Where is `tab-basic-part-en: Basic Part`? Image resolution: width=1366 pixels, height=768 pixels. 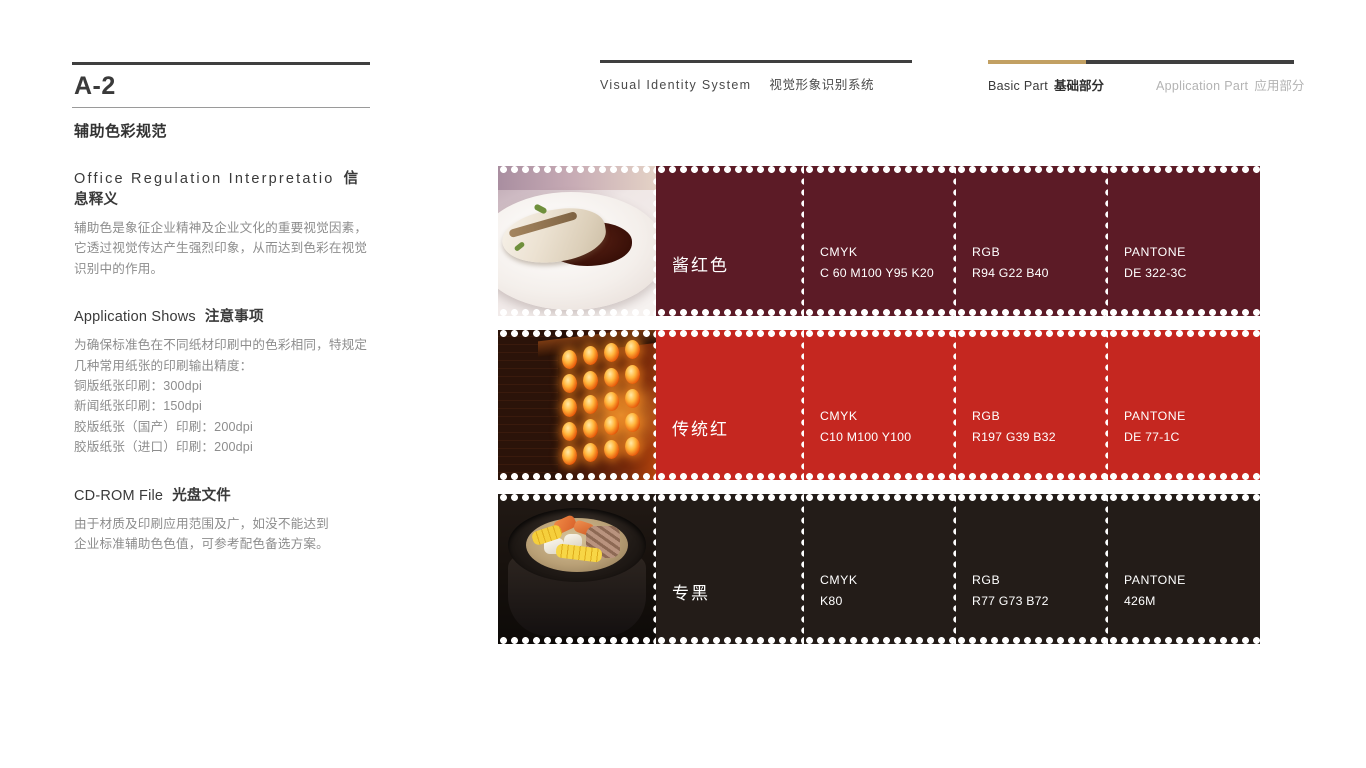
tab-basic-part-en: Basic Part is located at coordinates (1018, 86).